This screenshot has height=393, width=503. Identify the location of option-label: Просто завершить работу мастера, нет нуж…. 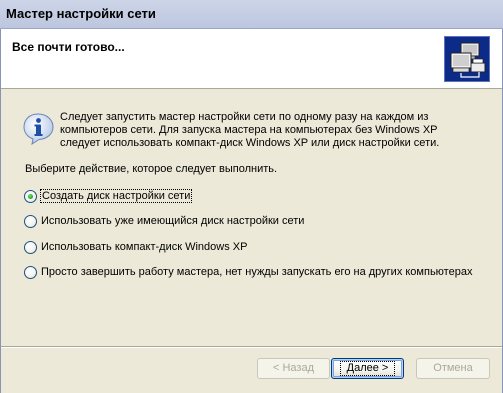
(256, 272).